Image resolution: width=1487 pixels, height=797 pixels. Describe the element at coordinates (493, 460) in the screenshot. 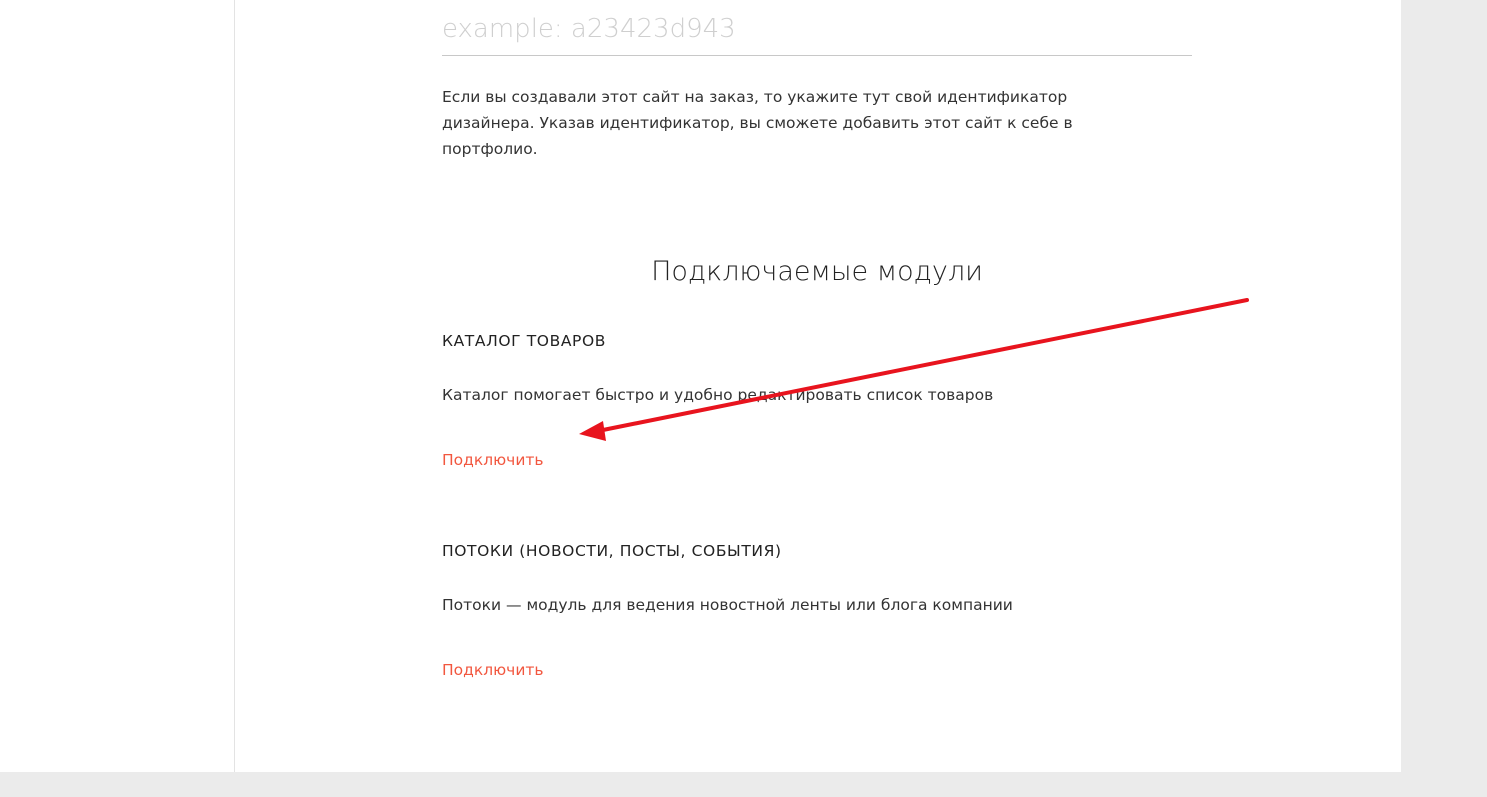

I see `connect-catalog-link: Подключить` at that location.